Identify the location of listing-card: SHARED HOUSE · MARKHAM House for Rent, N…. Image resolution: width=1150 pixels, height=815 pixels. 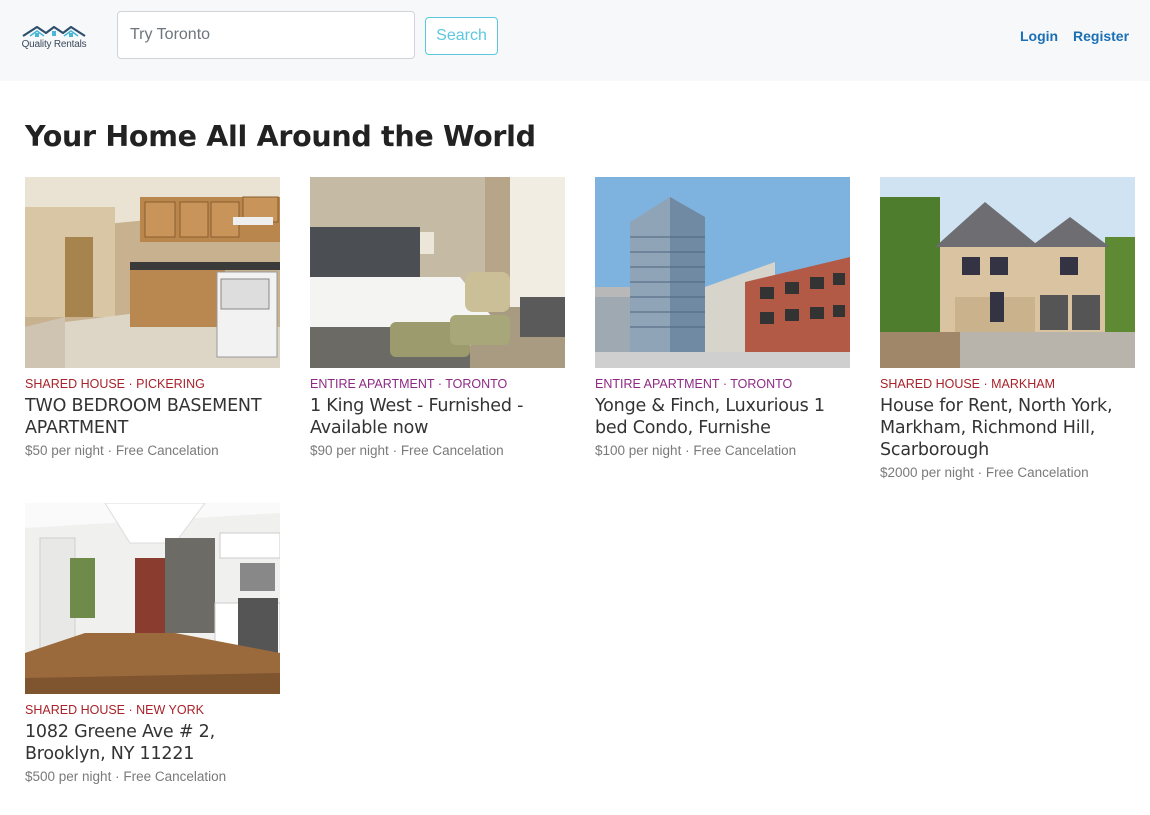
(1007, 328).